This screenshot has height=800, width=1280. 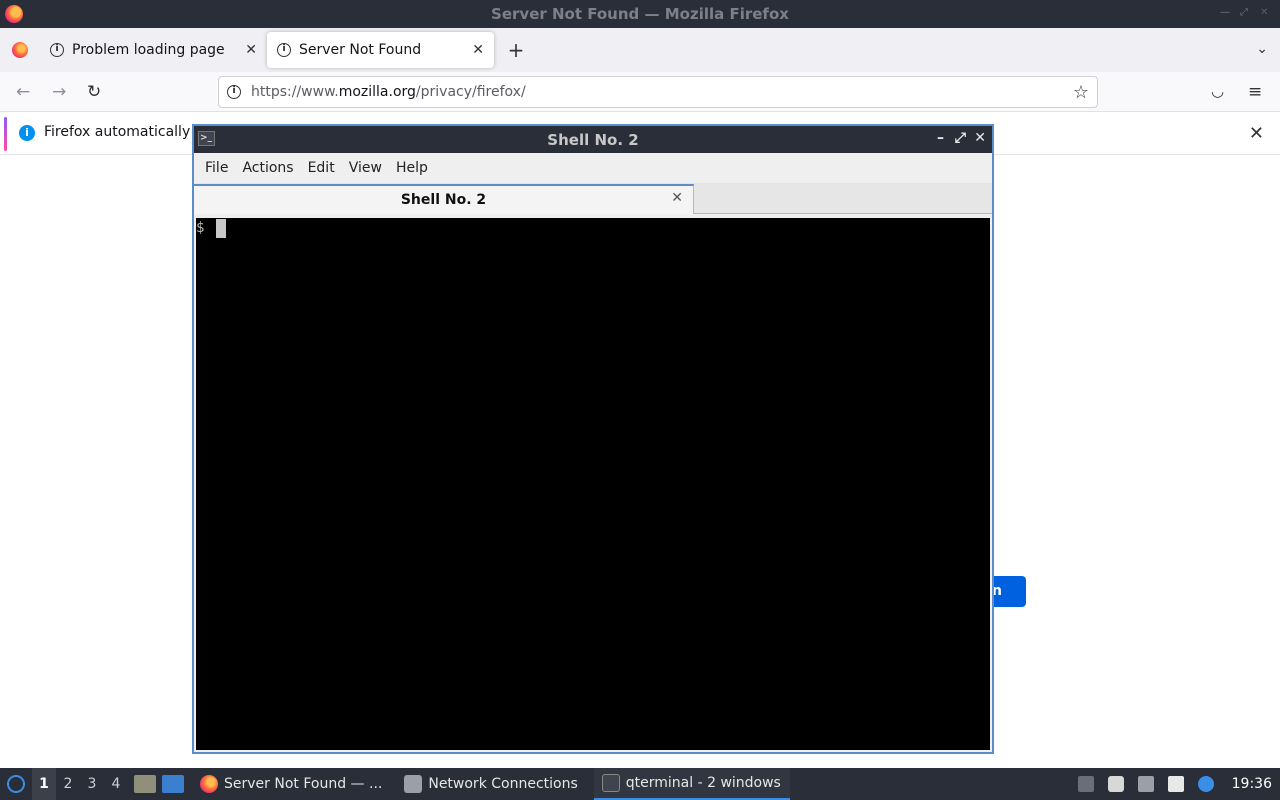 I want to click on notification-stripe, so click(x=5, y=134).